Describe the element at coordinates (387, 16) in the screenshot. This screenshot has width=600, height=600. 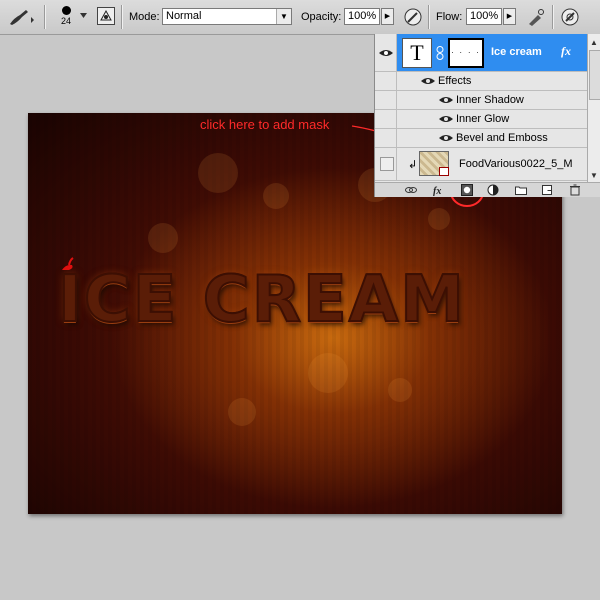
I see `opacity-slider-arrow-icon: ▶` at that location.